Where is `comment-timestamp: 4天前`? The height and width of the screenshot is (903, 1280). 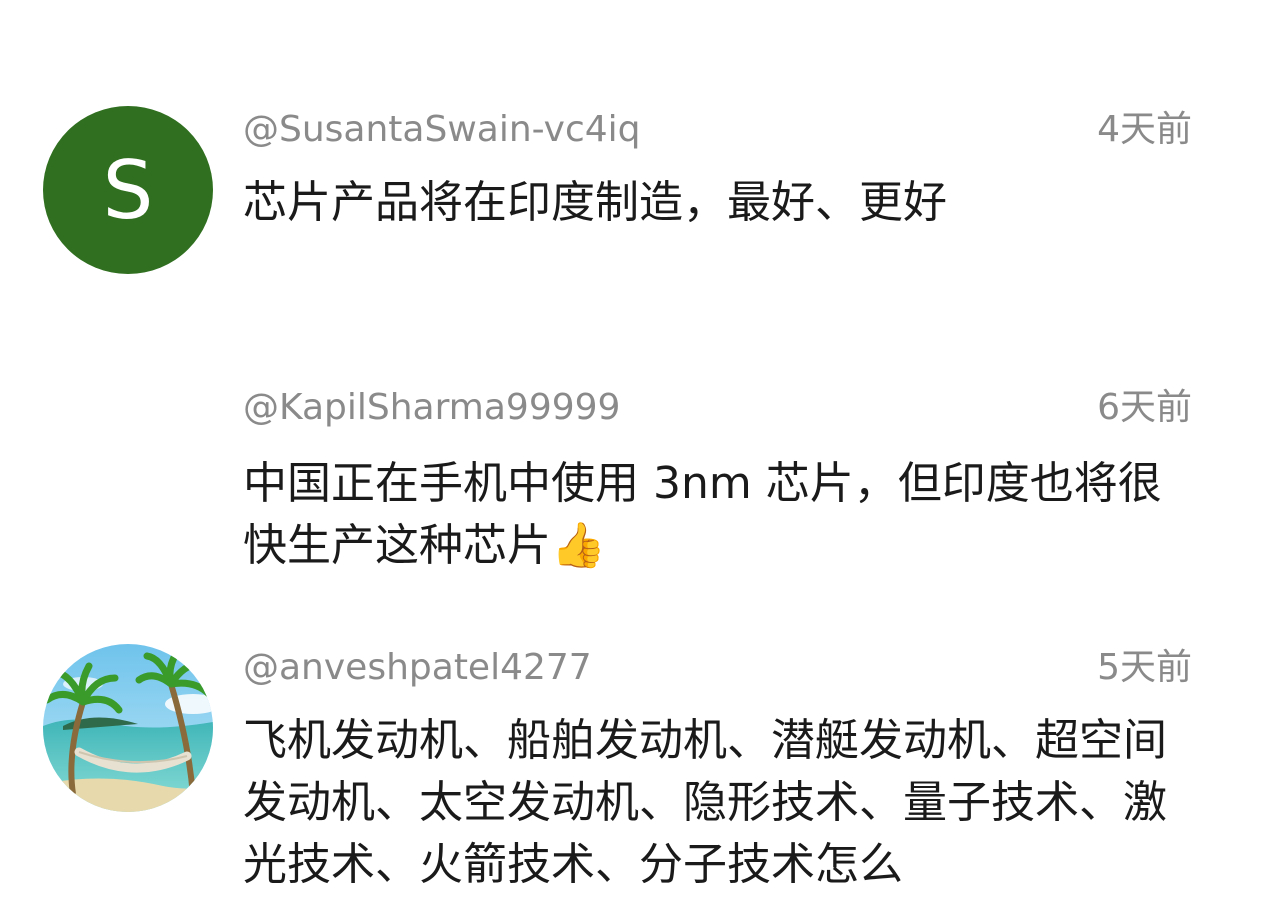
comment-timestamp: 4天前 is located at coordinates (1144, 129).